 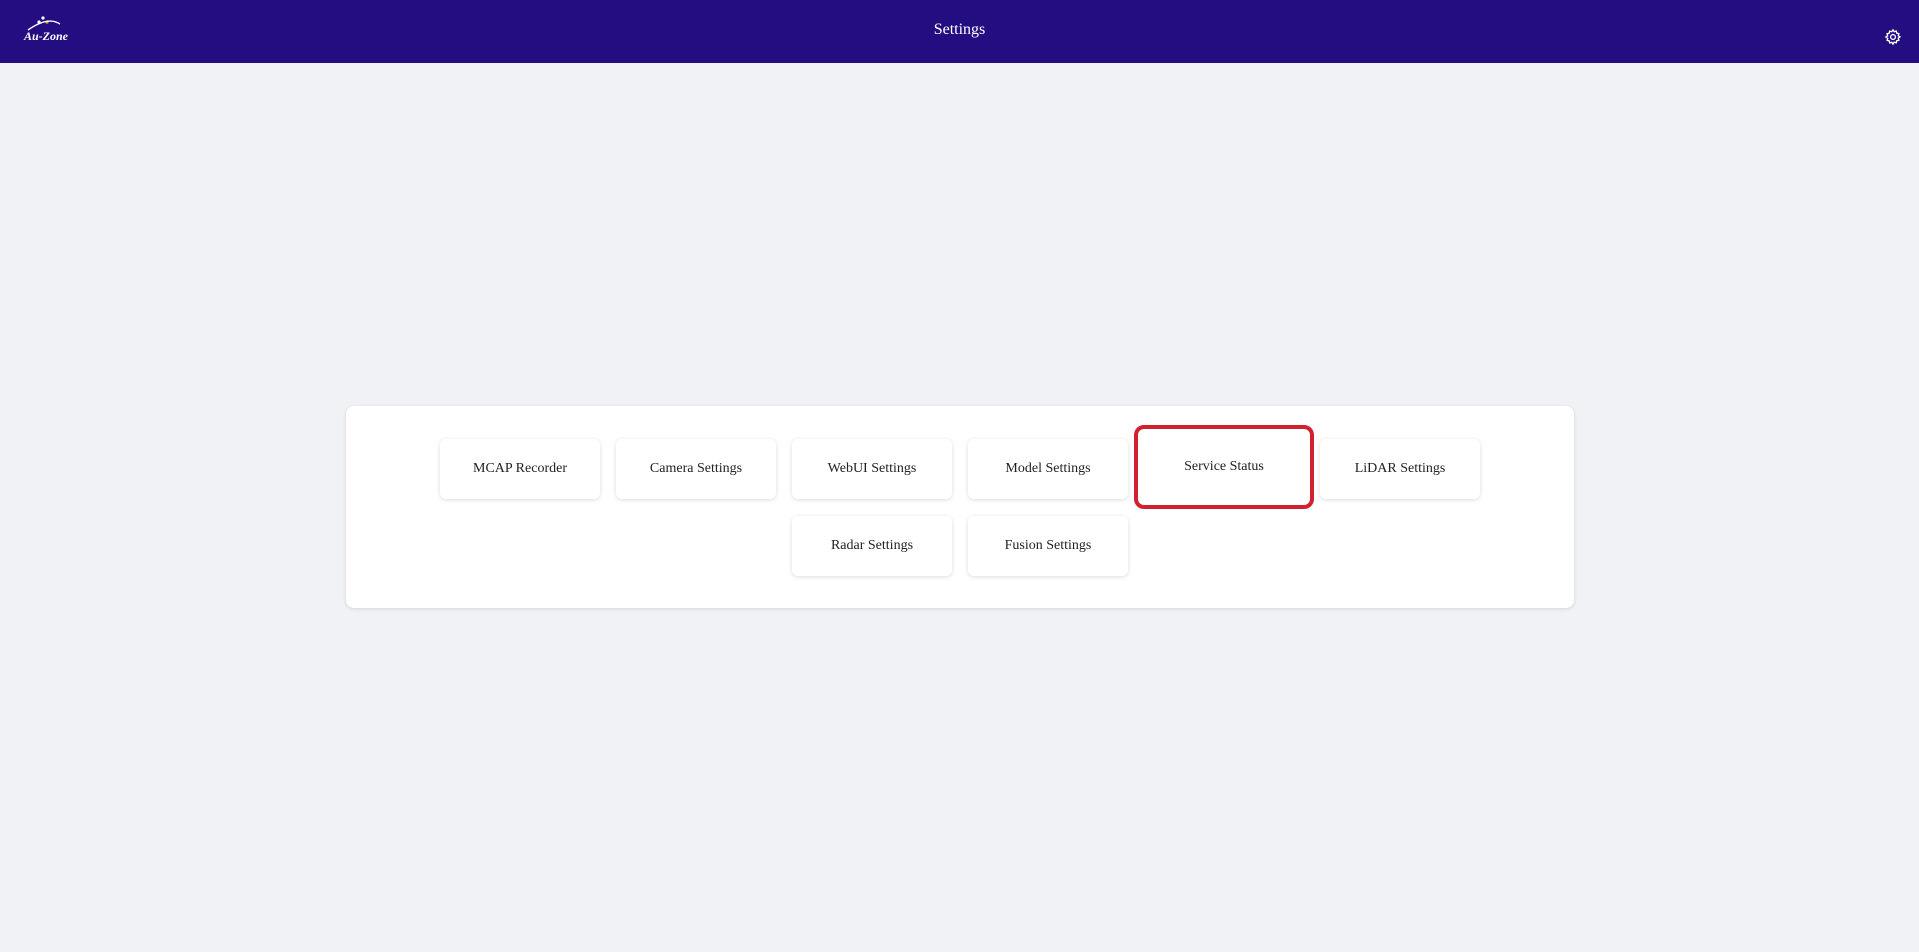 I want to click on fusion-settings-button: Fusion Settings, so click(x=1048, y=546).